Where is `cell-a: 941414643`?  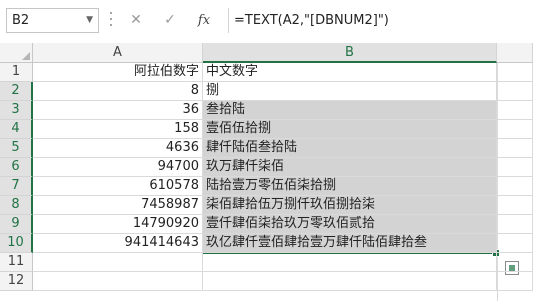 cell-a: 941414643 is located at coordinates (118, 243).